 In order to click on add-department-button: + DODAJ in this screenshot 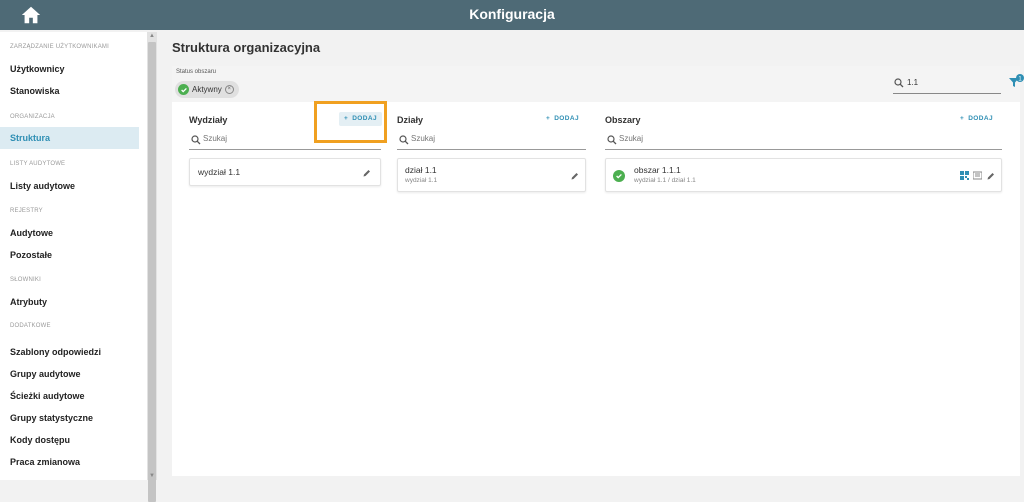, I will do `click(360, 119)`.